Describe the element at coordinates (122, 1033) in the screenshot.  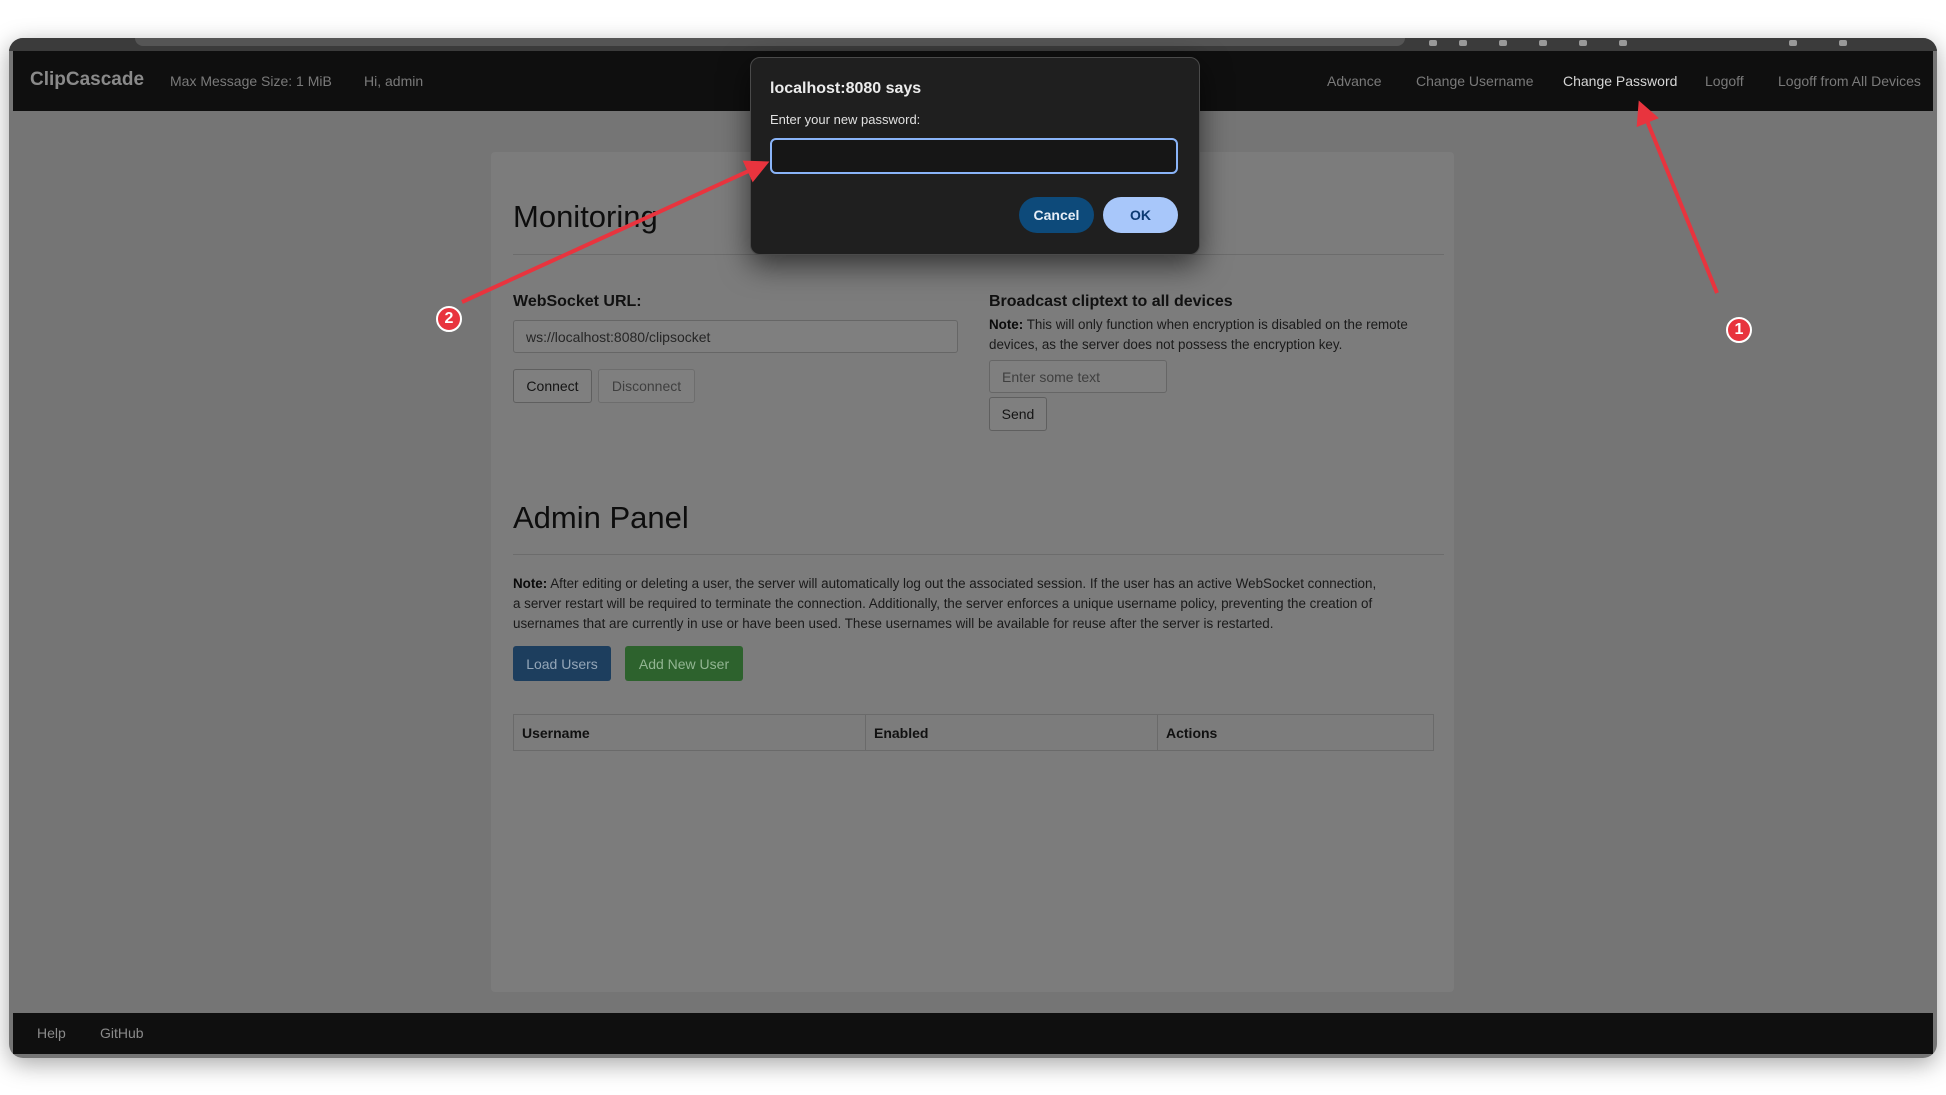
I see `footer-github-link: GitHub` at that location.